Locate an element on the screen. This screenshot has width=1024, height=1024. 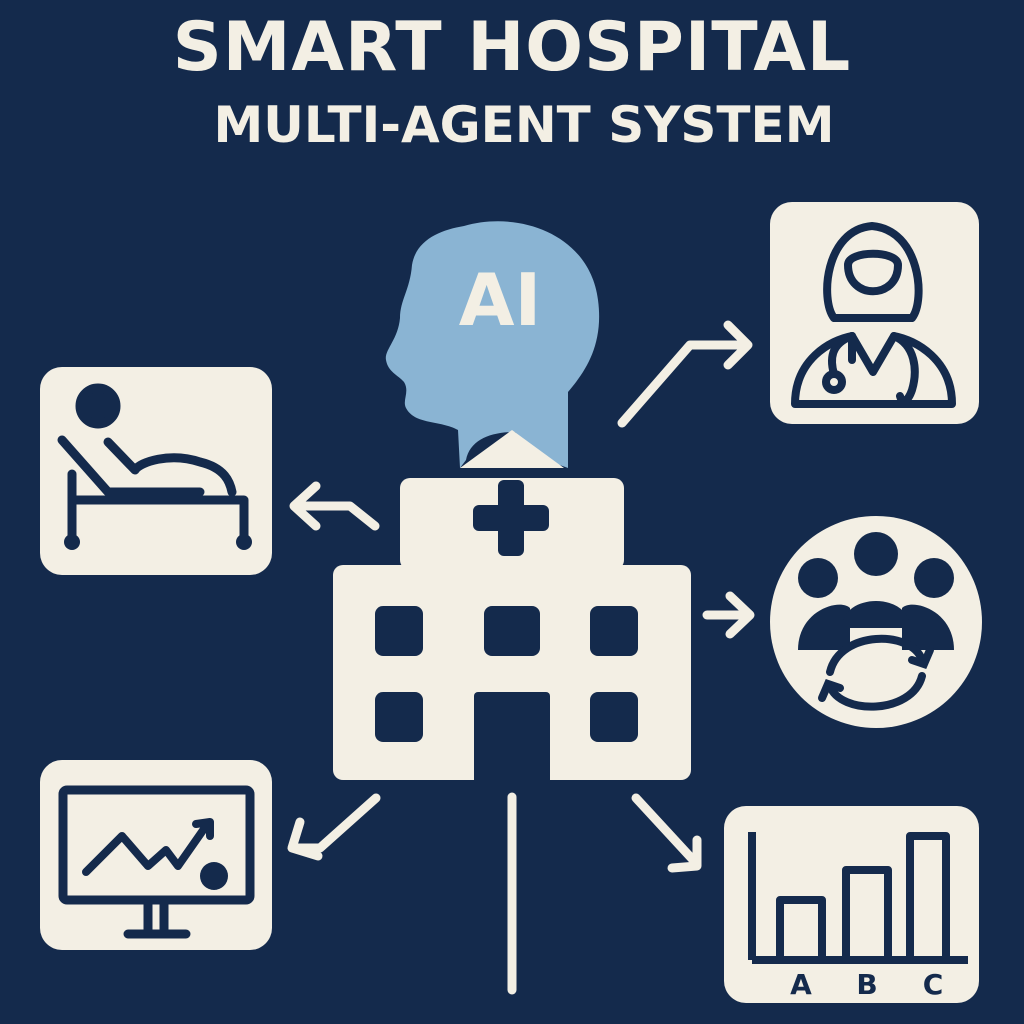
arrow-to-doctor is located at coordinates (685, 374).